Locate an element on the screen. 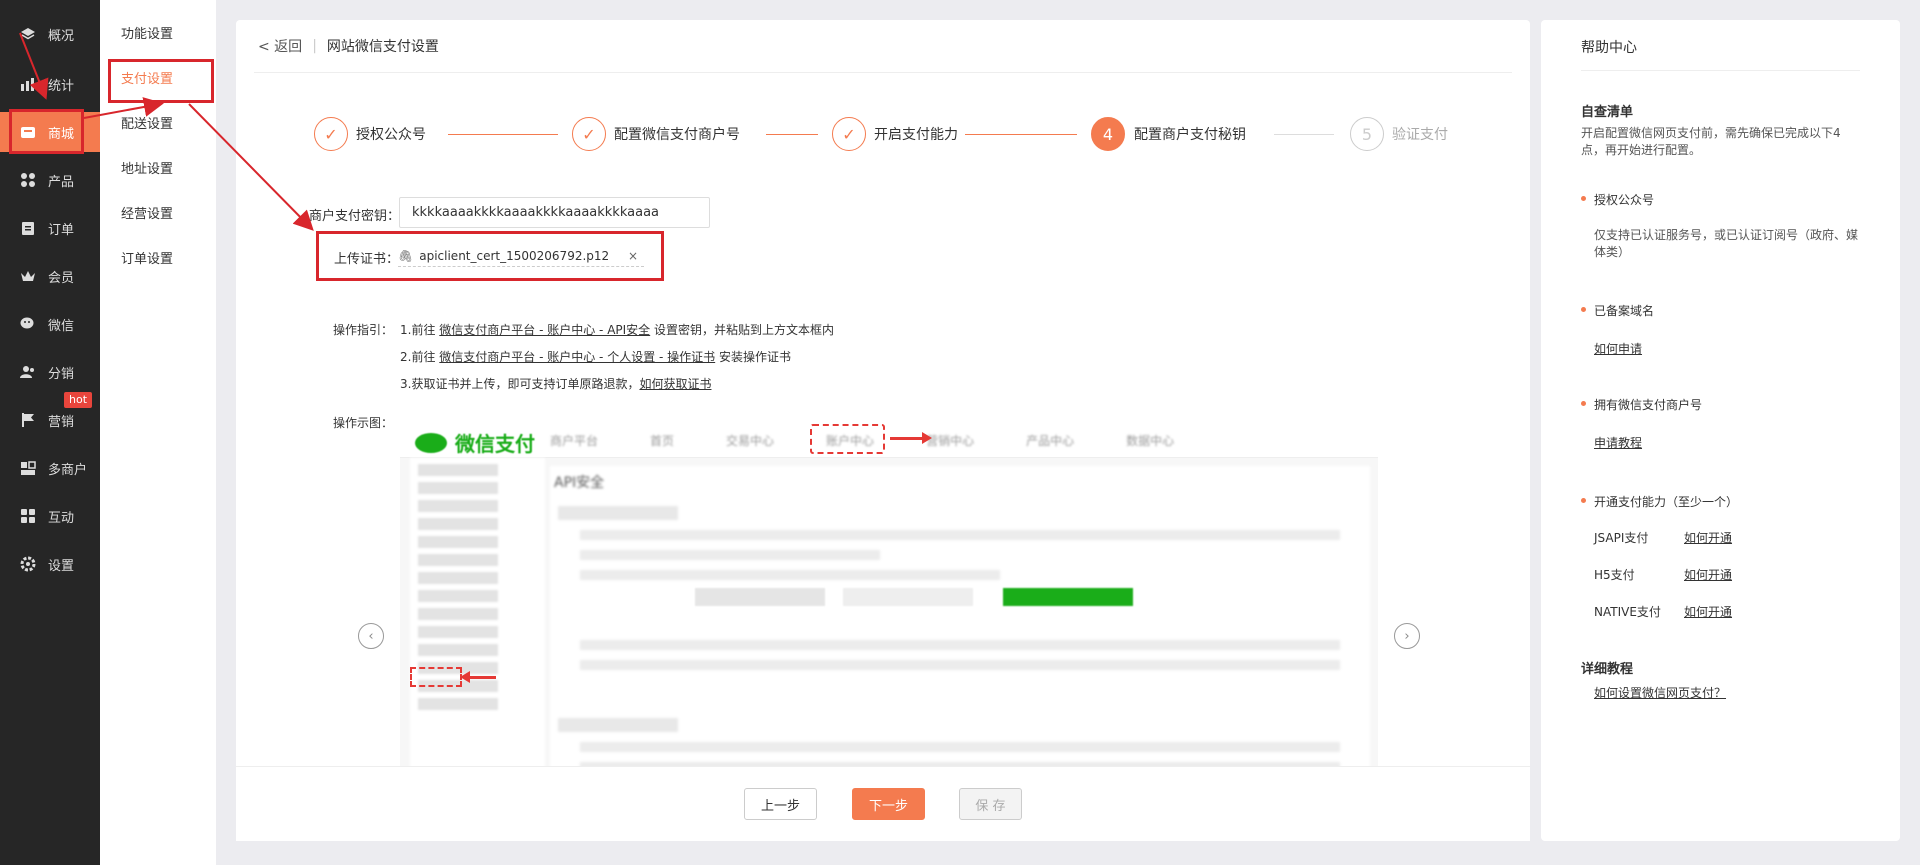 The height and width of the screenshot is (865, 1920). step-5-number: 5 is located at coordinates (1367, 134).